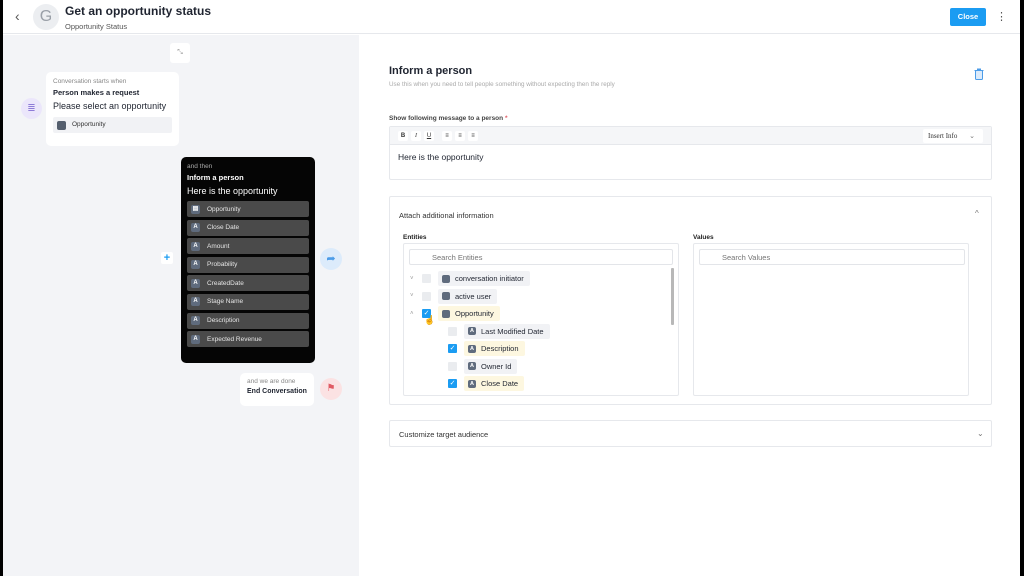  I want to click on entity-tree-row: ˅ conversation initiator, so click(470, 278).